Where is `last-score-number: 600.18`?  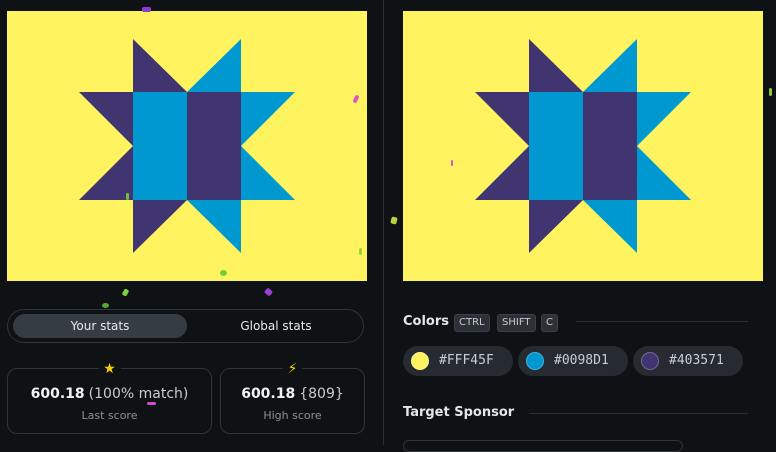
last-score-number: 600.18 is located at coordinates (57, 394).